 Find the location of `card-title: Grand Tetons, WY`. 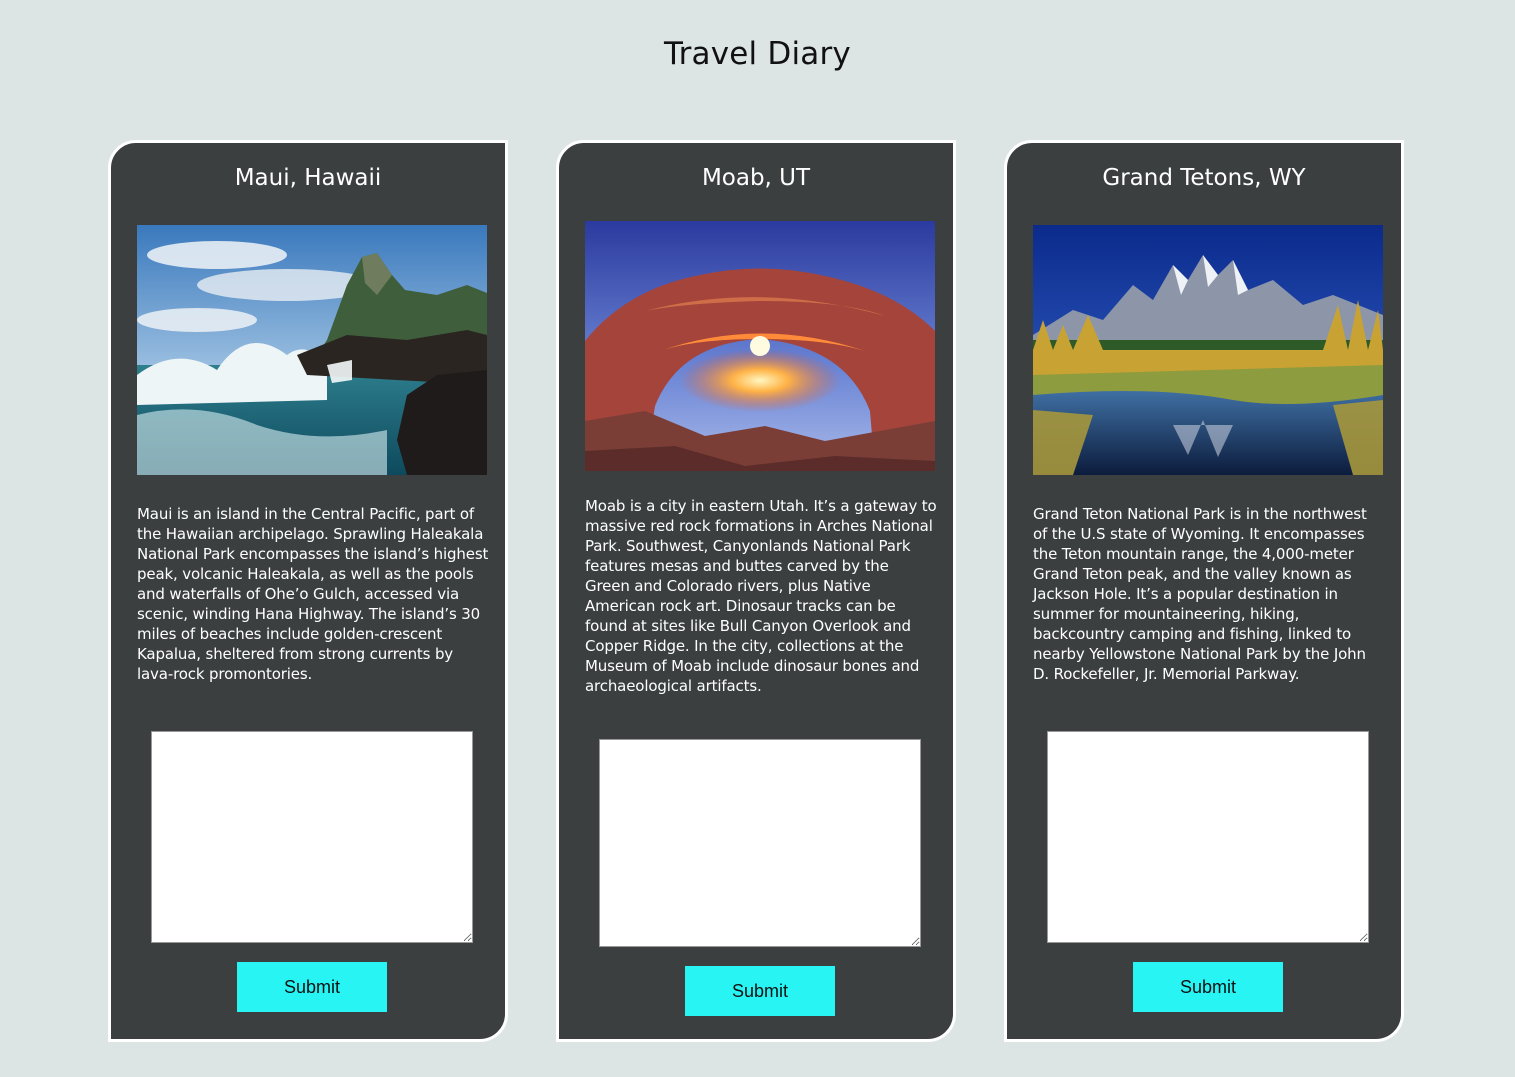

card-title: Grand Tetons, WY is located at coordinates (1204, 178).